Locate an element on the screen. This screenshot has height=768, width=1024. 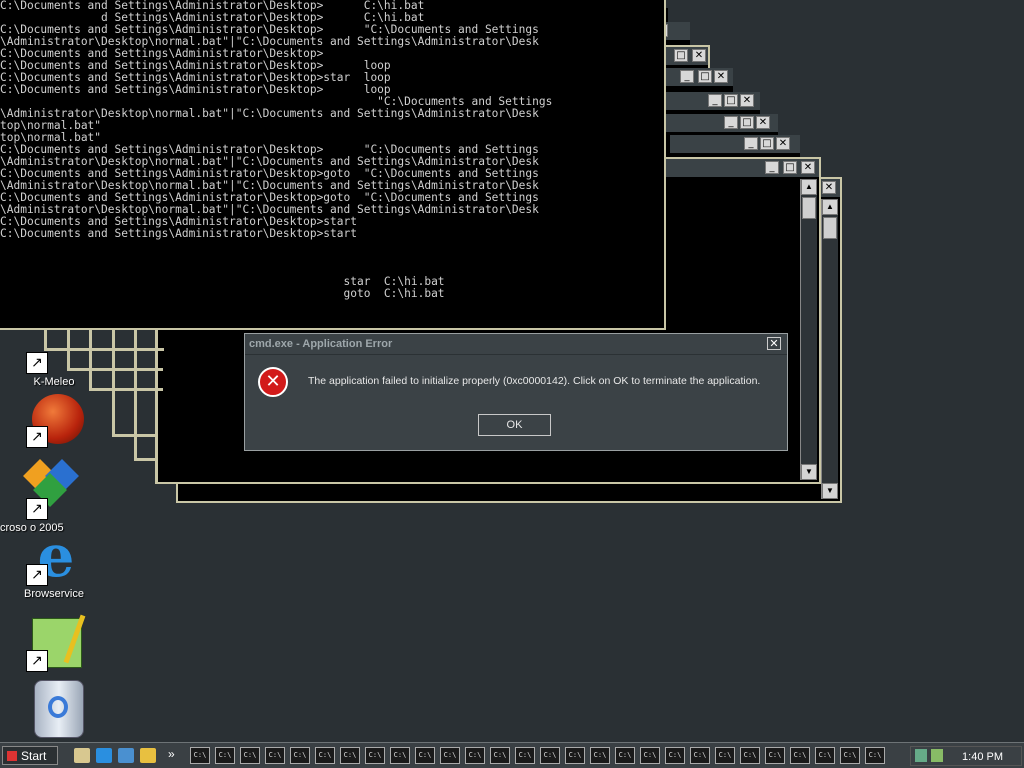
internet-explorer-icon is located at coordinates (104, 755).